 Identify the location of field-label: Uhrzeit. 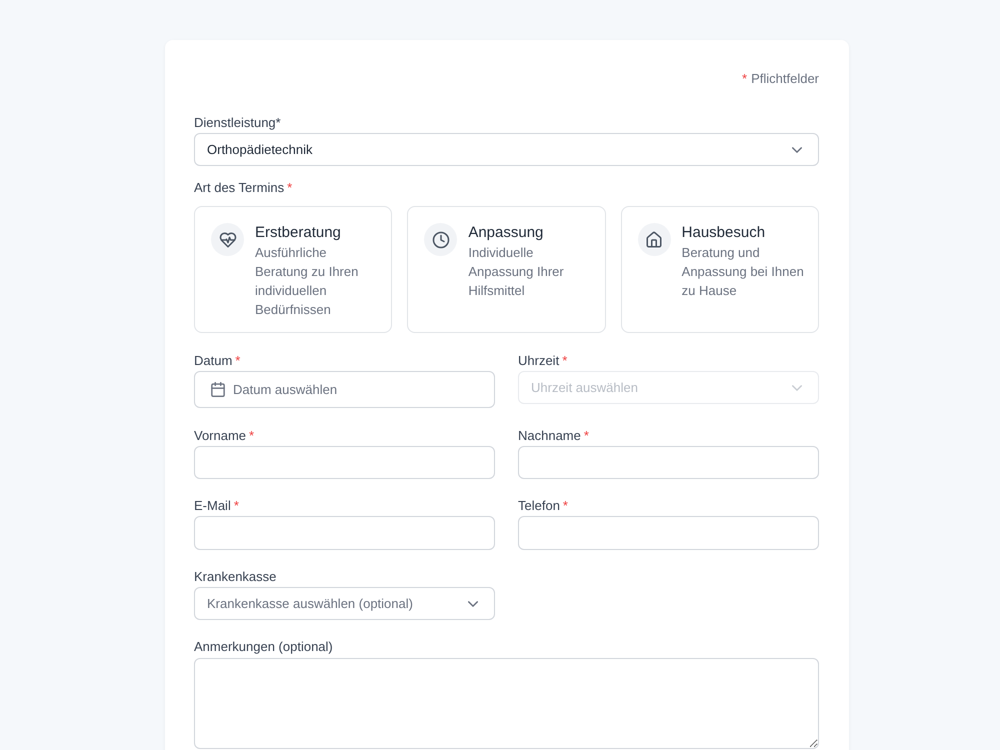
(539, 361).